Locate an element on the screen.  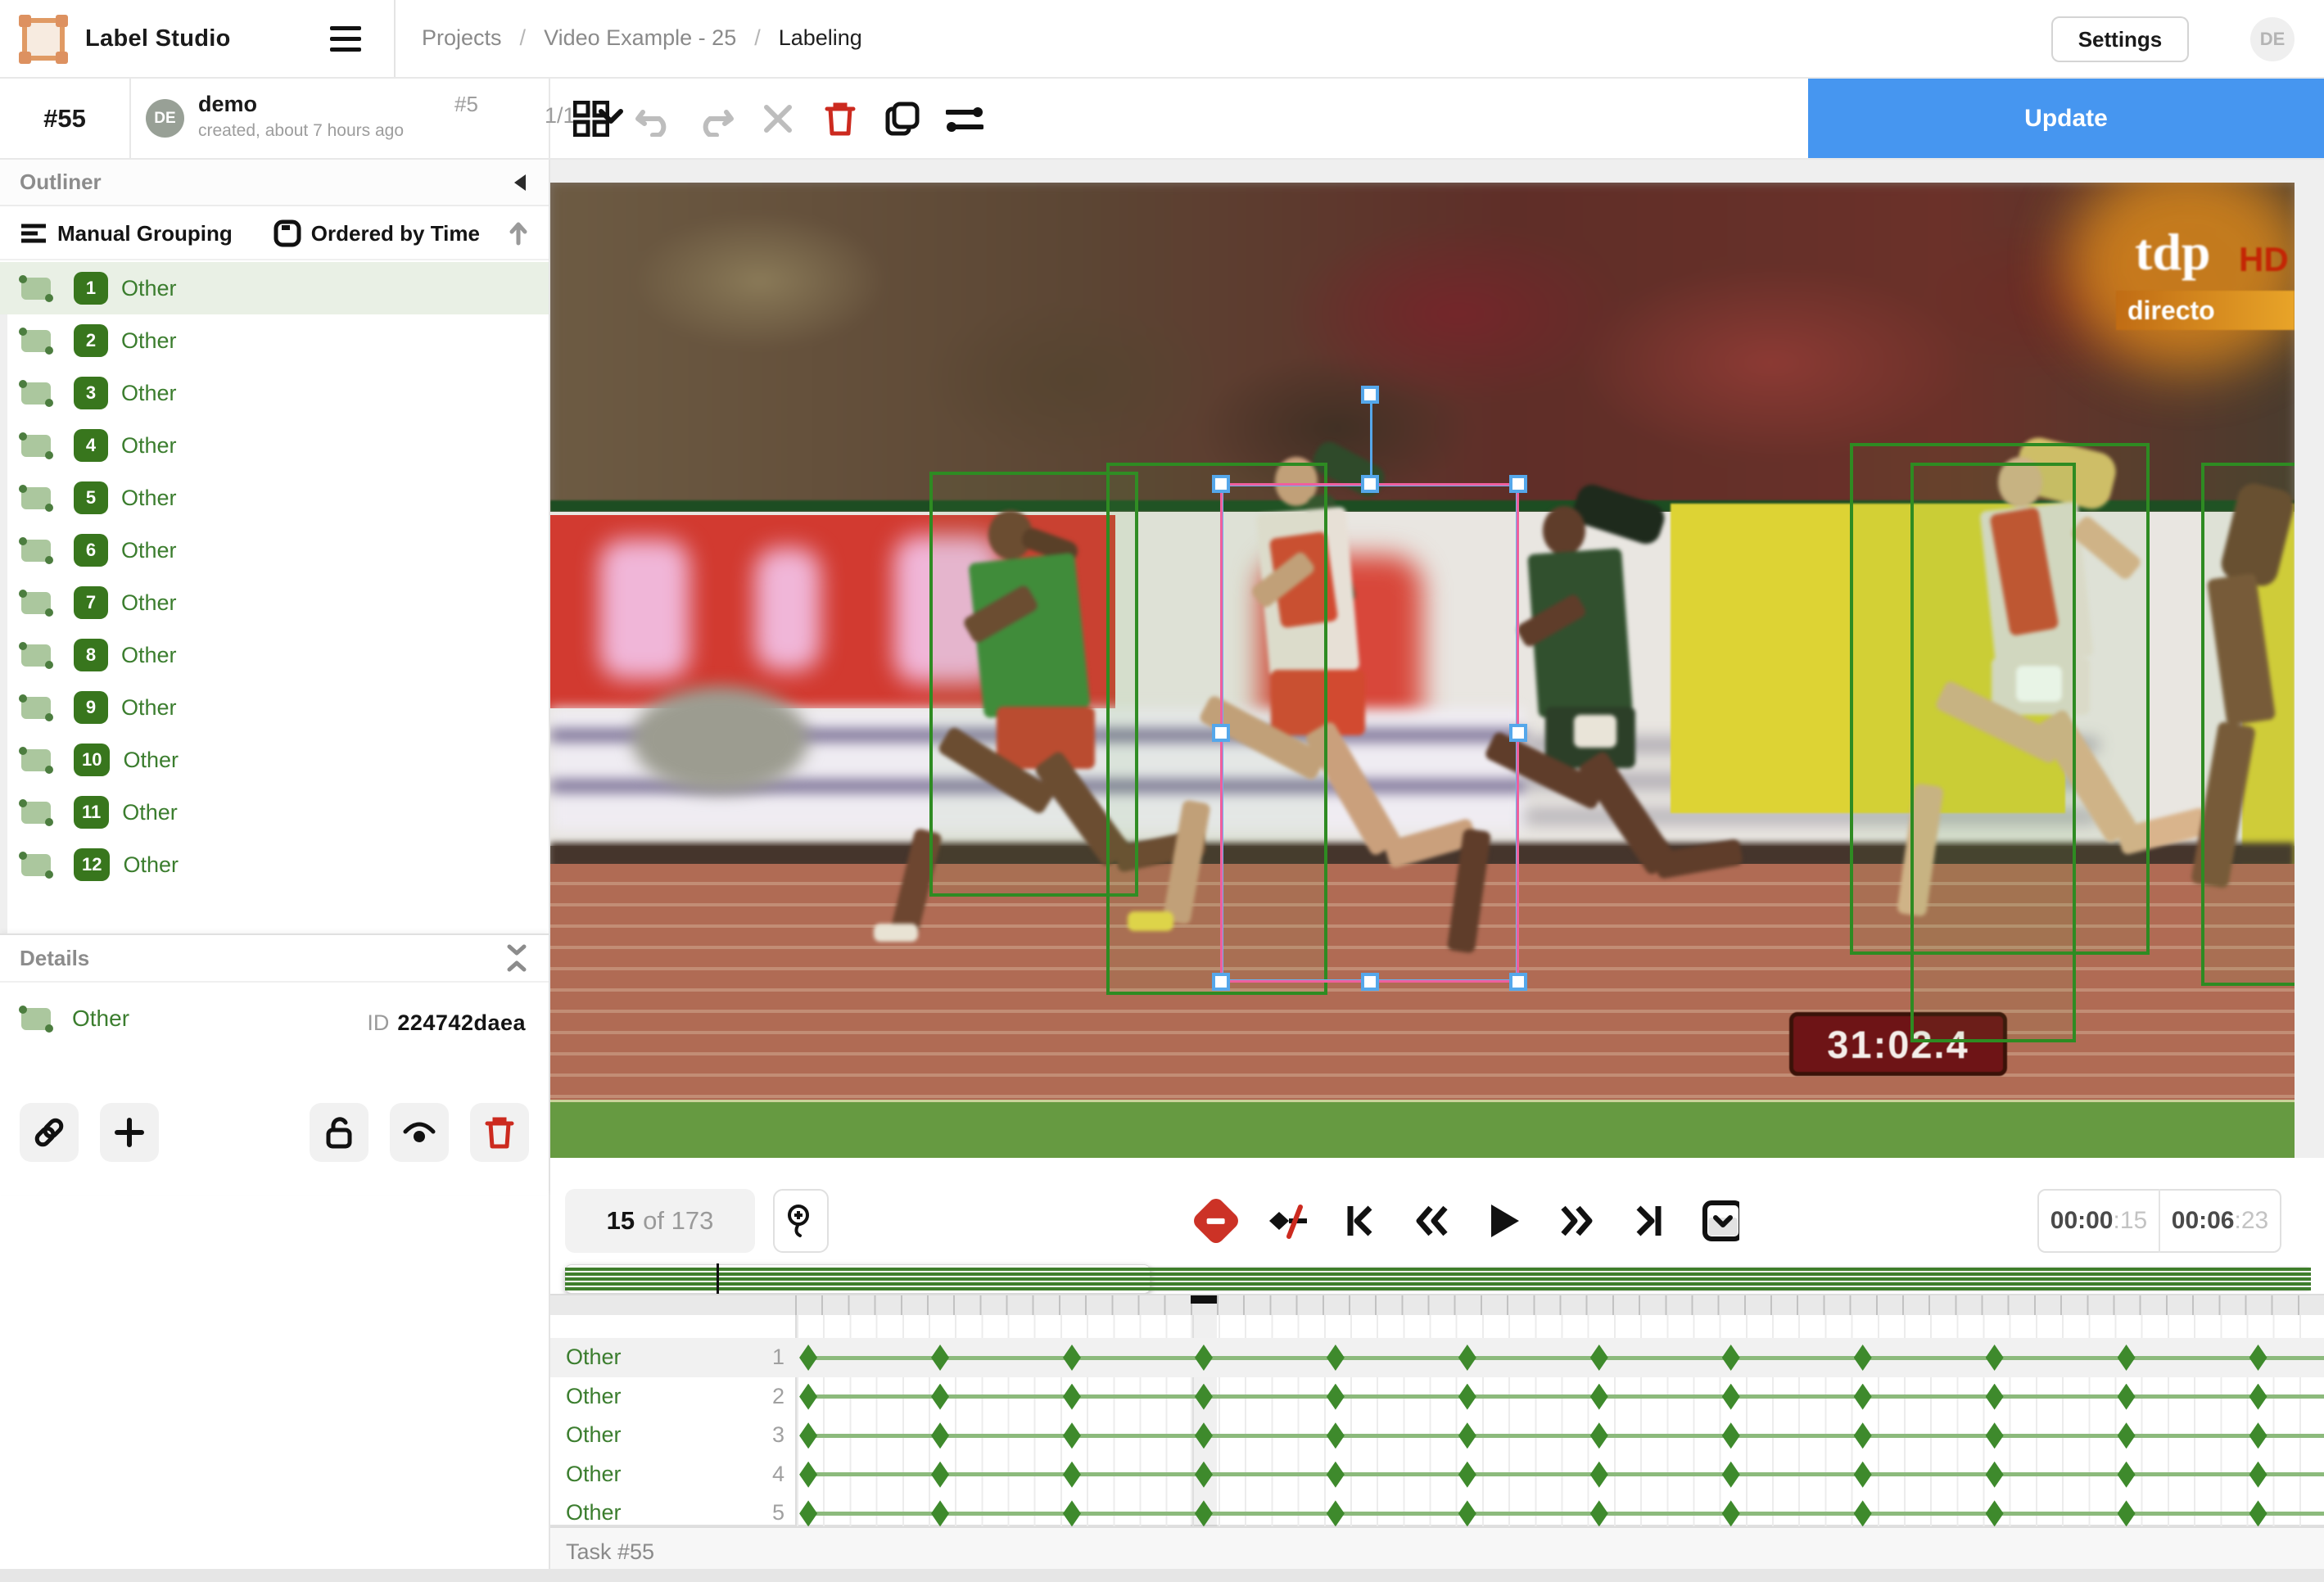
minimap-playhead is located at coordinates (718, 1279).